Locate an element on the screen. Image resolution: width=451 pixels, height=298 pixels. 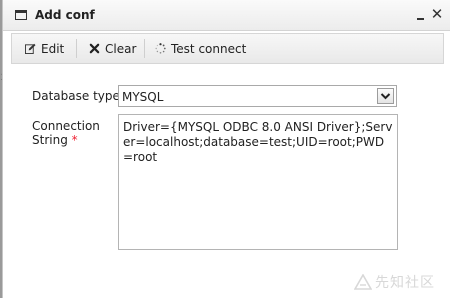
test-connect-label: Test connect is located at coordinates (209, 48).